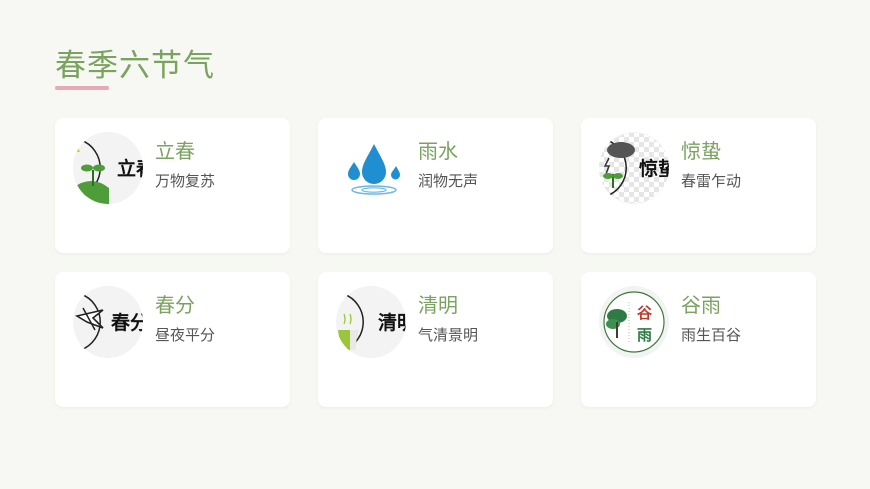 Image resolution: width=870 pixels, height=489 pixels. I want to click on card-qingming: 清明 清明 气清景明, so click(435, 339).